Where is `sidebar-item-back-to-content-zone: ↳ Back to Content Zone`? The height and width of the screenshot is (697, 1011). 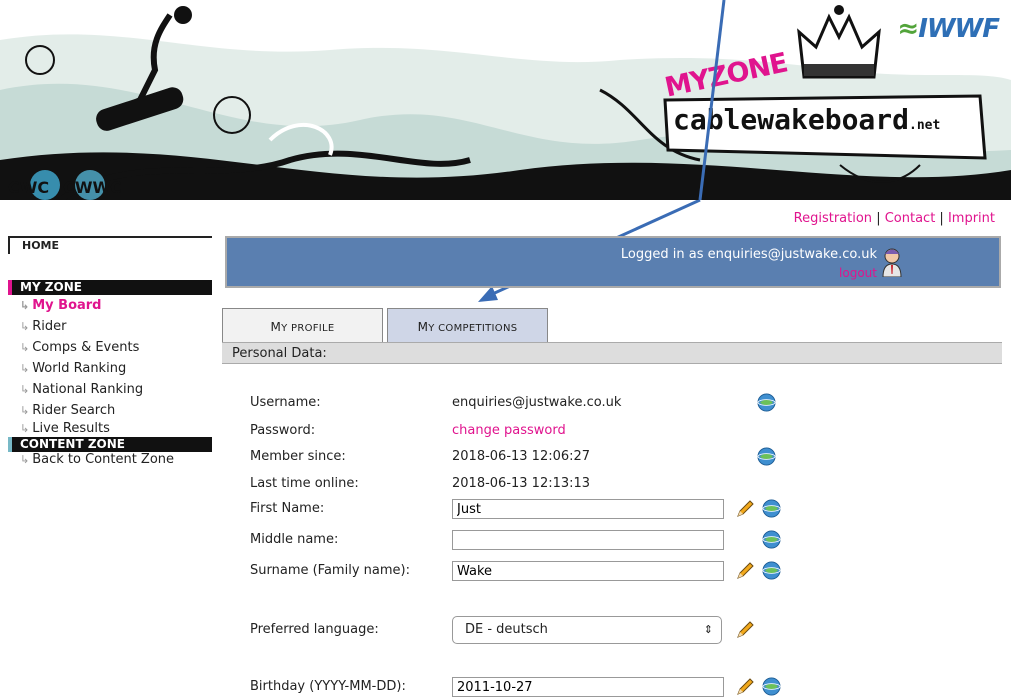 sidebar-item-back-to-content-zone: ↳ Back to Content Zone is located at coordinates (110, 460).